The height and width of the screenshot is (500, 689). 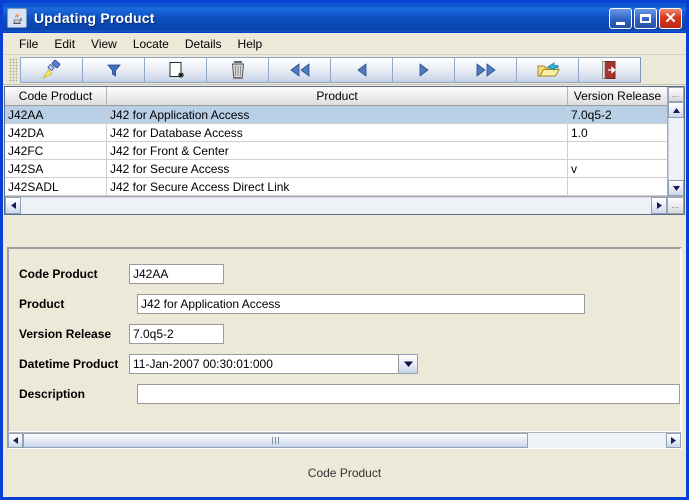 I want to click on scroll-thumb-grip-icon, so click(x=275, y=440).